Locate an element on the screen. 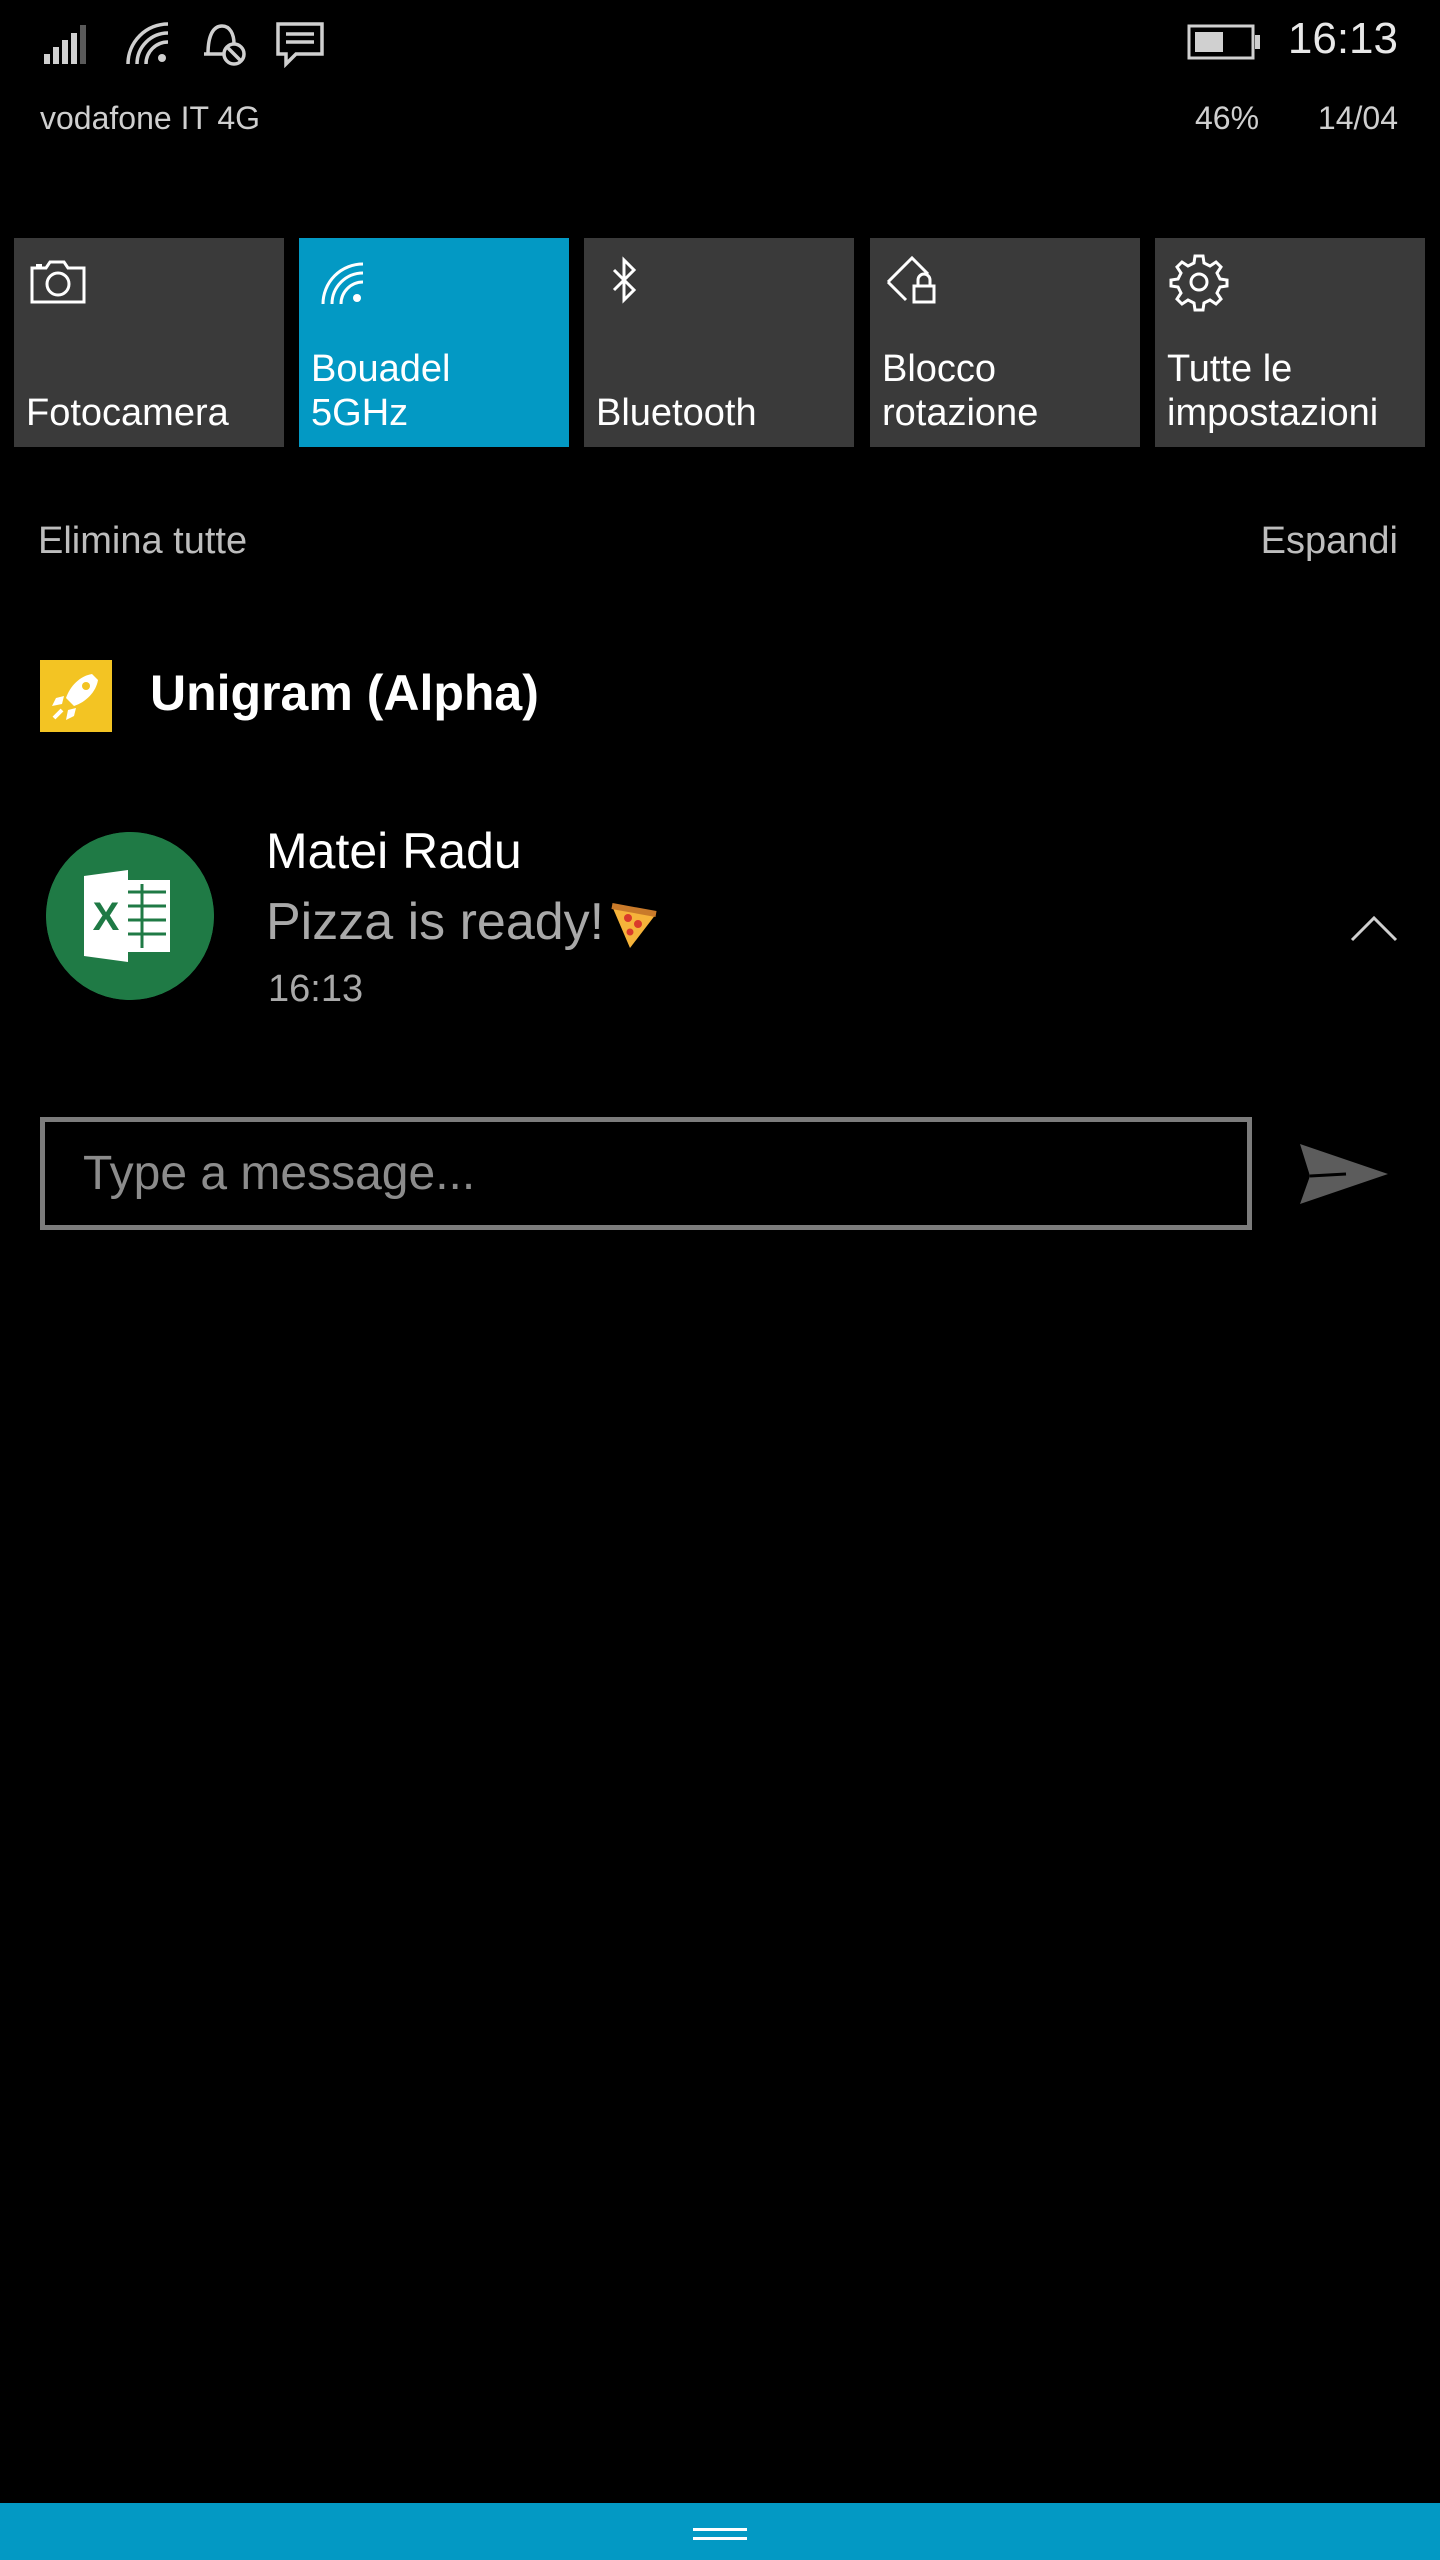 The width and height of the screenshot is (1440, 2560). rotation-lock-icon is located at coordinates (914, 282).